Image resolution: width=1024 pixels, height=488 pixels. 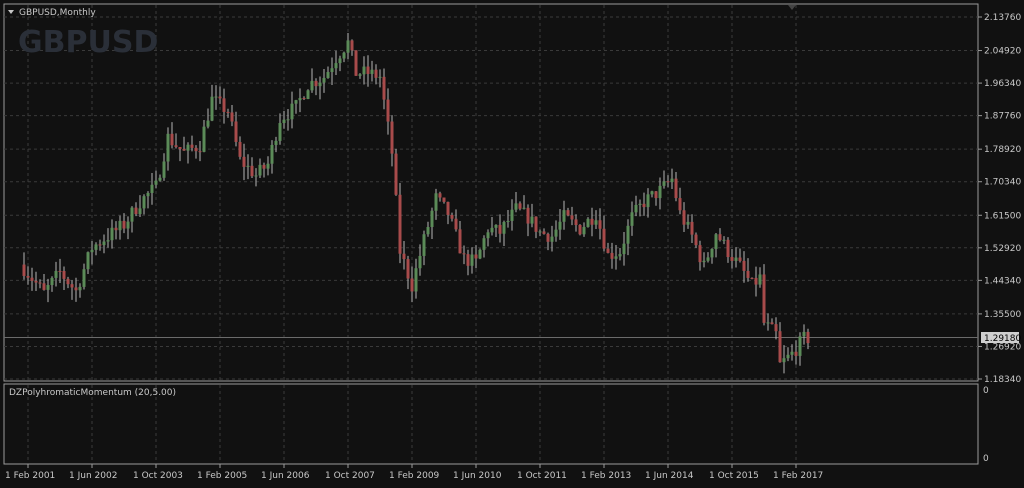 I want to click on time-tick-label: 1 Oct 2007, so click(x=350, y=476).